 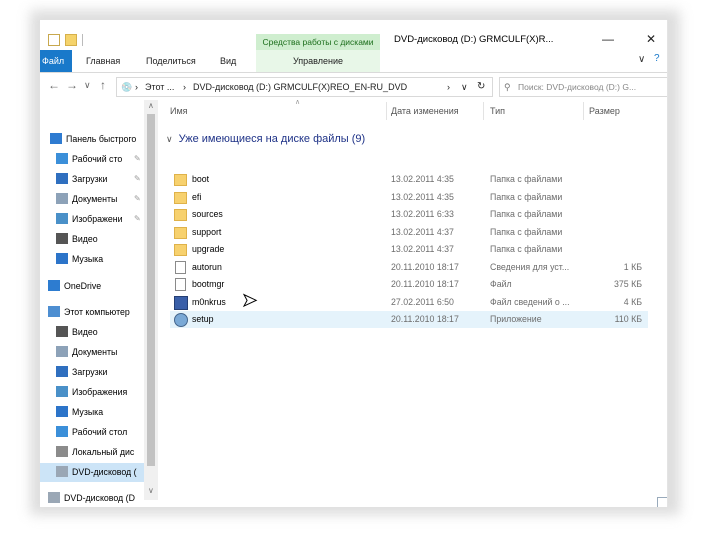 I want to click on refresh-button: ↻, so click(x=481, y=86).